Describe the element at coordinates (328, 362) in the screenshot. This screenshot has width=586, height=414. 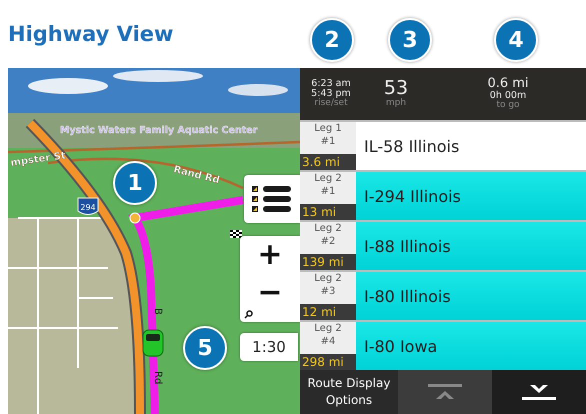
I see `leg-distance: 298 mi` at that location.